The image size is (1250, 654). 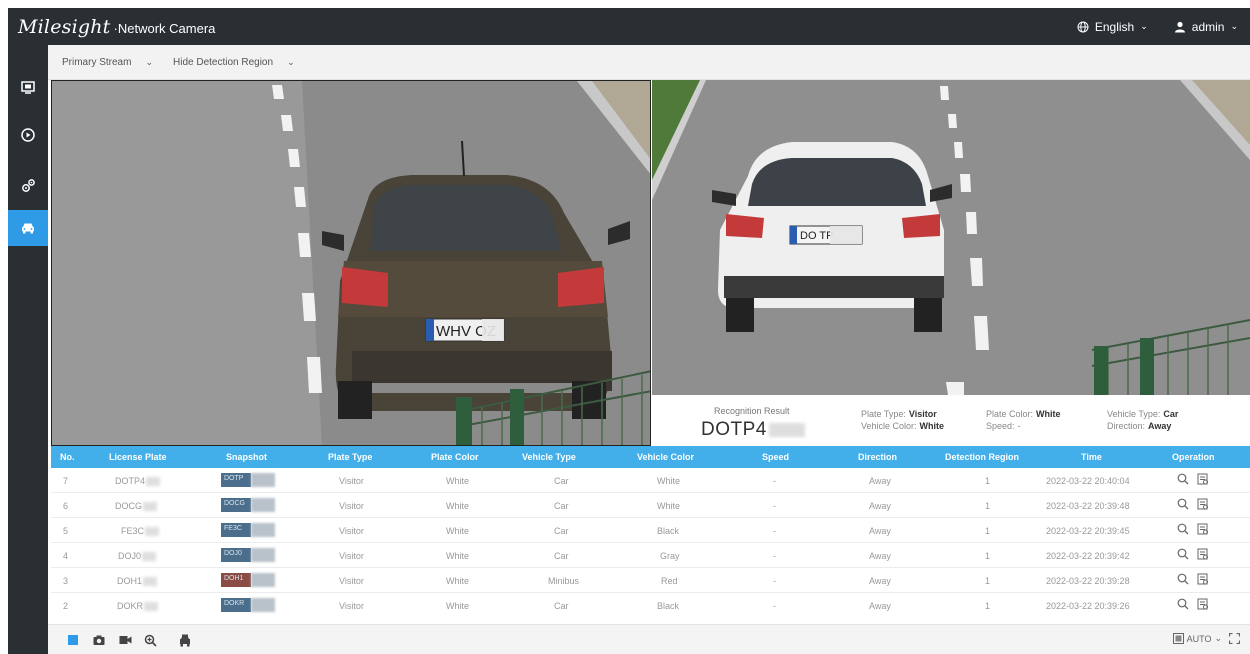 I want to click on snapshot-thumbnail: FE3C, so click(x=249, y=530).